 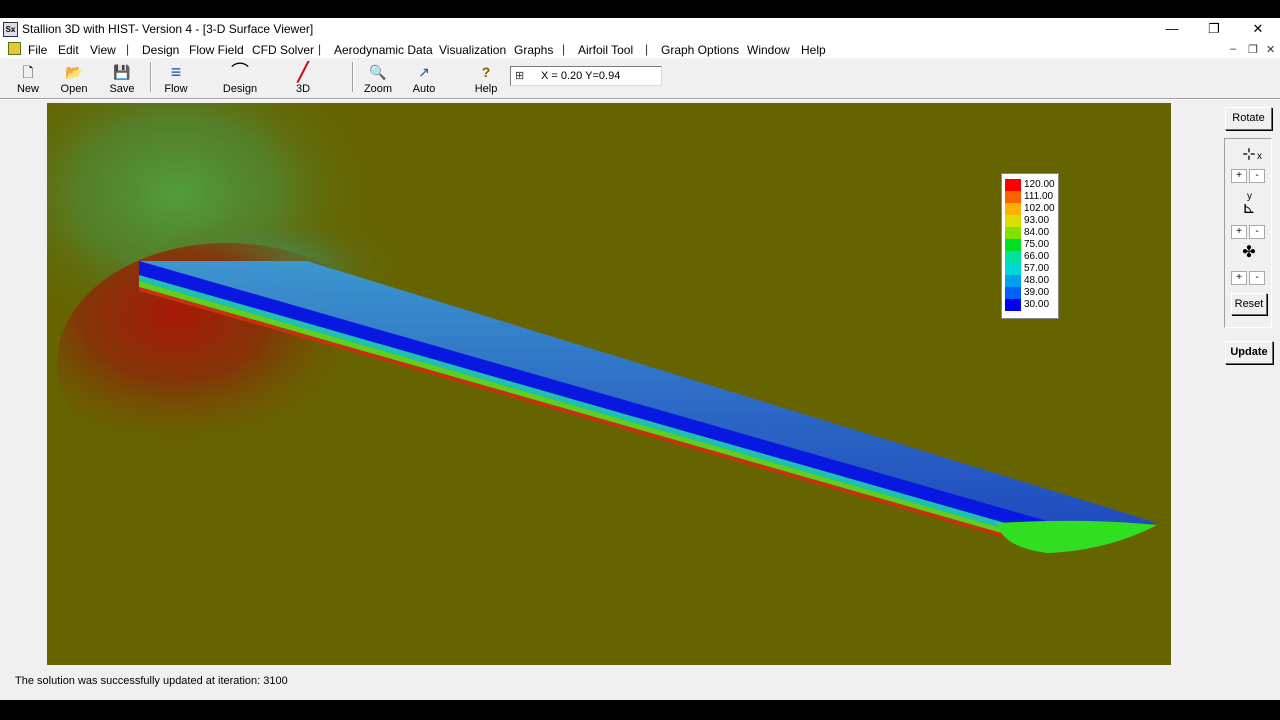 I want to click on 3d-icon: ╱, so click(x=303, y=72).